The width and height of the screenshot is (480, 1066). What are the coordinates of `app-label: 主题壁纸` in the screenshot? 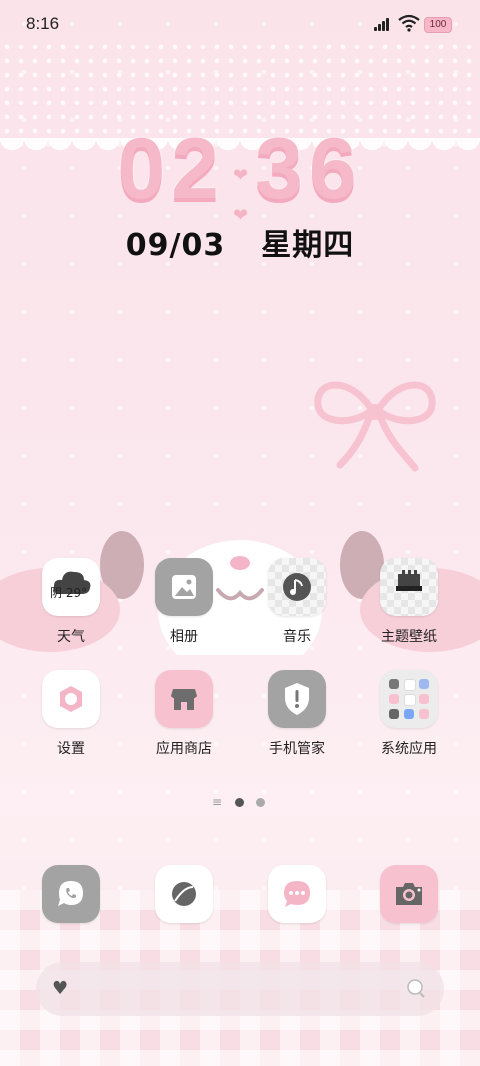 It's located at (409, 637).